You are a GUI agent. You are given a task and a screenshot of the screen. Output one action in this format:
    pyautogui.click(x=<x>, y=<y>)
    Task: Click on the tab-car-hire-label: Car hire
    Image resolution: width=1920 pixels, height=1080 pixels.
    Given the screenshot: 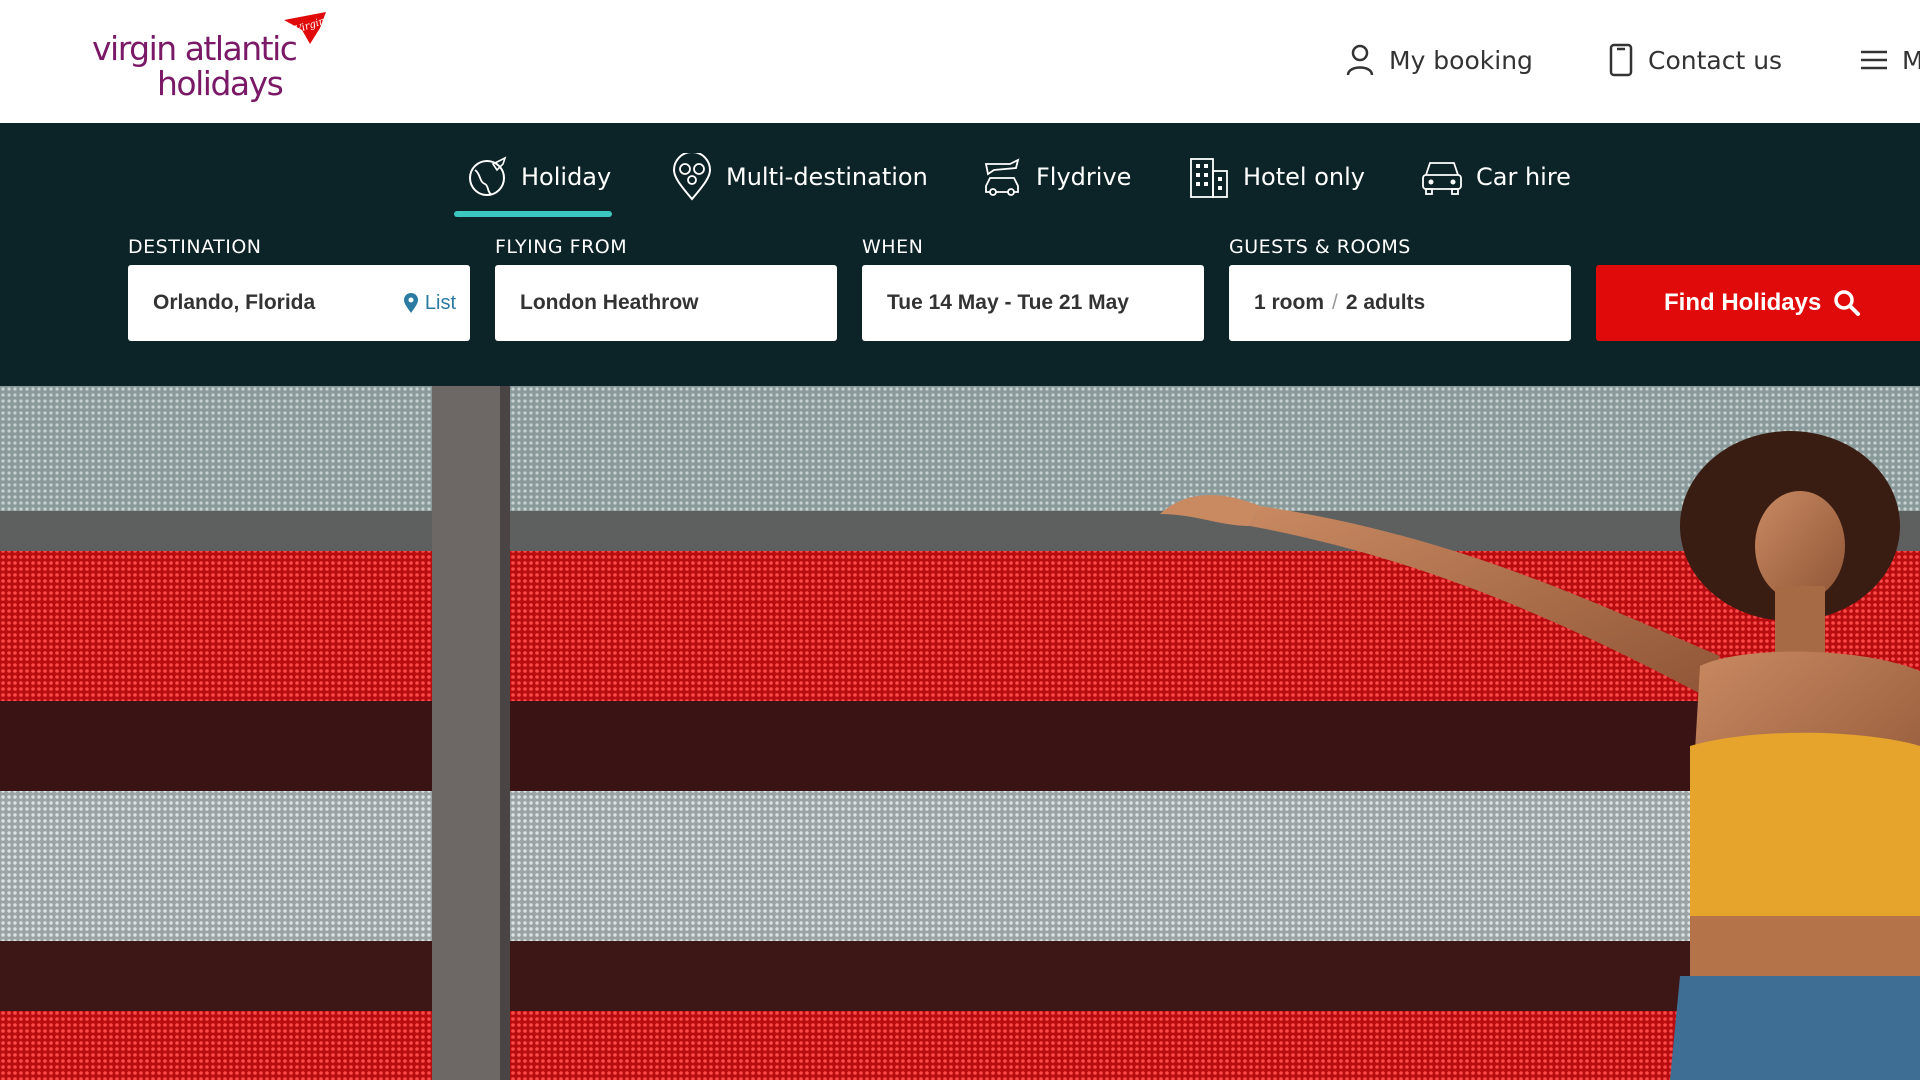 What is the action you would take?
    pyautogui.click(x=1523, y=177)
    